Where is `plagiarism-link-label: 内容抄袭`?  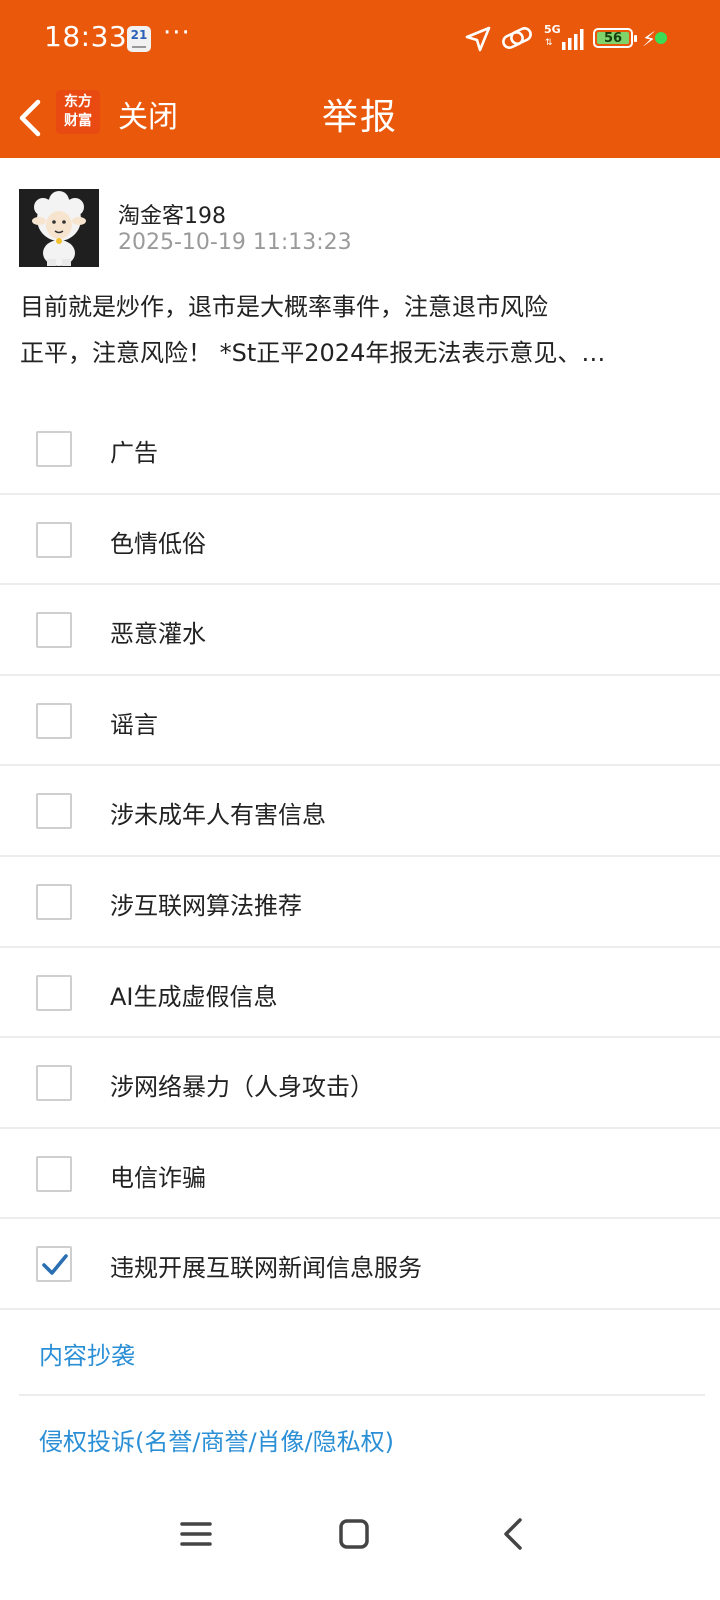 plagiarism-link-label: 内容抄袭 is located at coordinates (87, 1356).